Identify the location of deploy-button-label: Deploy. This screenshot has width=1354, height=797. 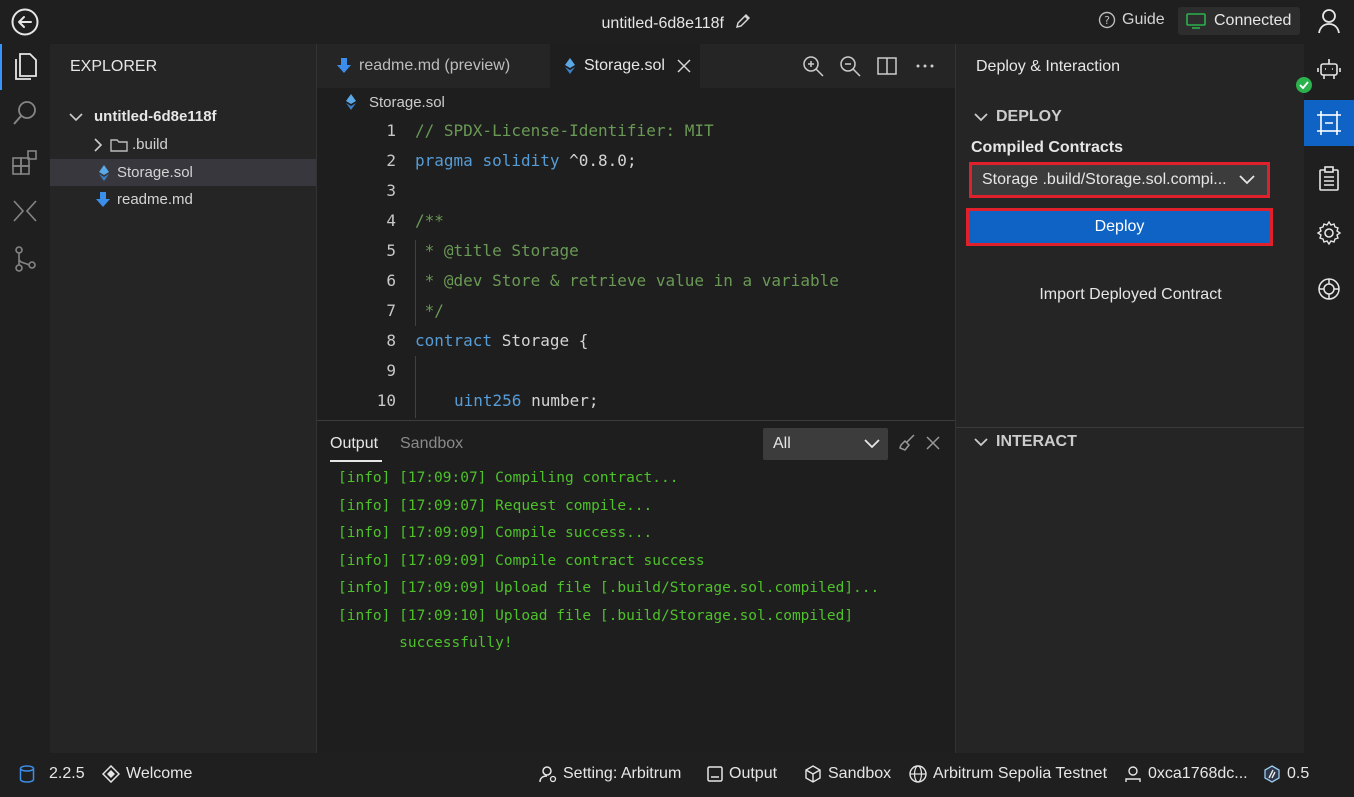
(1119, 226).